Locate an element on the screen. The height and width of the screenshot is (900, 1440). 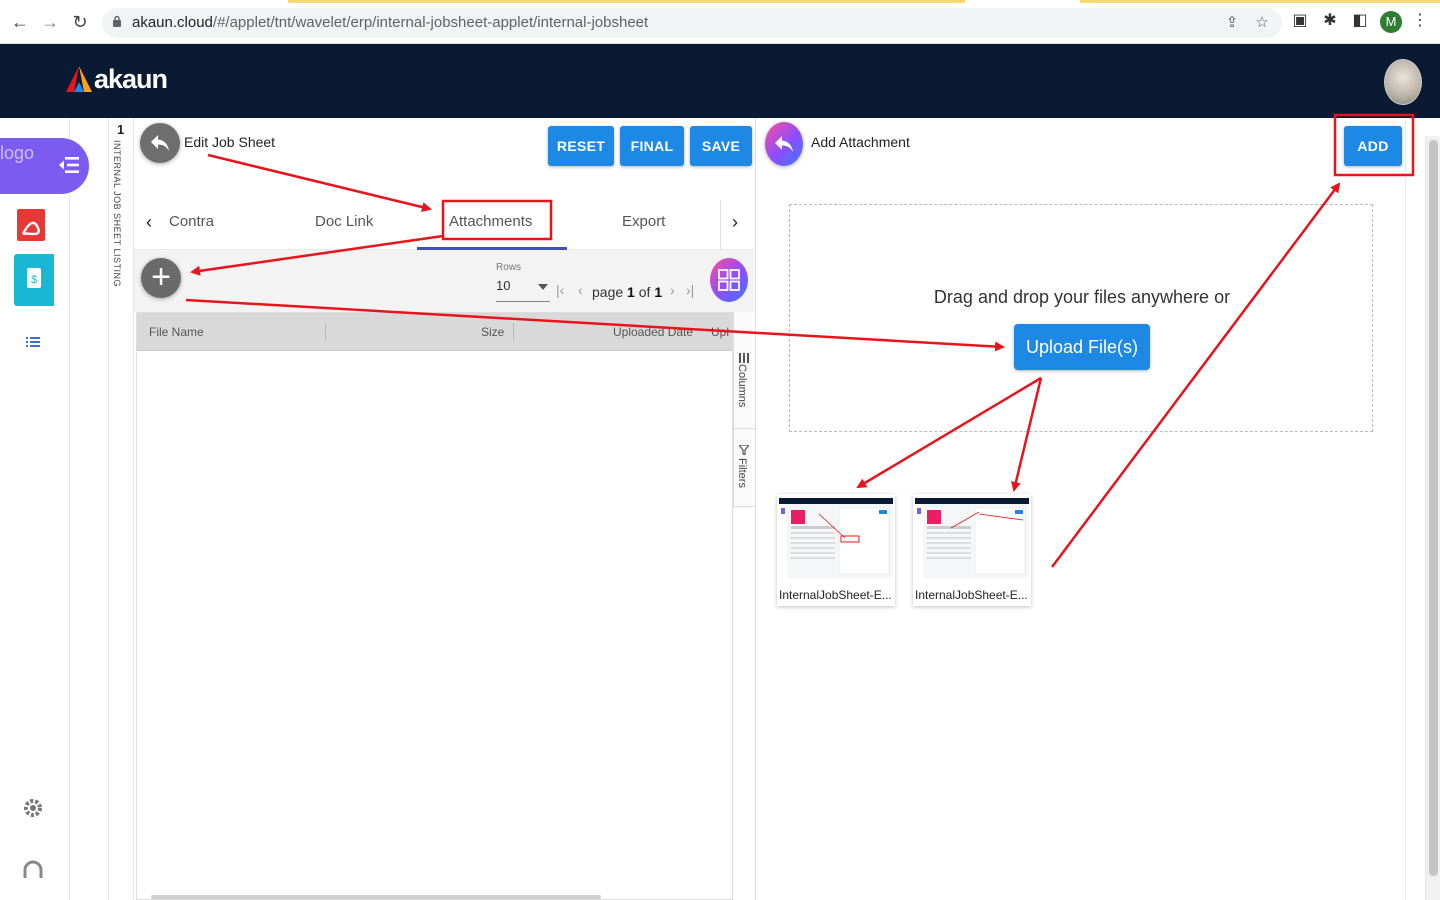
settings-gear-icon is located at coordinates (34, 814).